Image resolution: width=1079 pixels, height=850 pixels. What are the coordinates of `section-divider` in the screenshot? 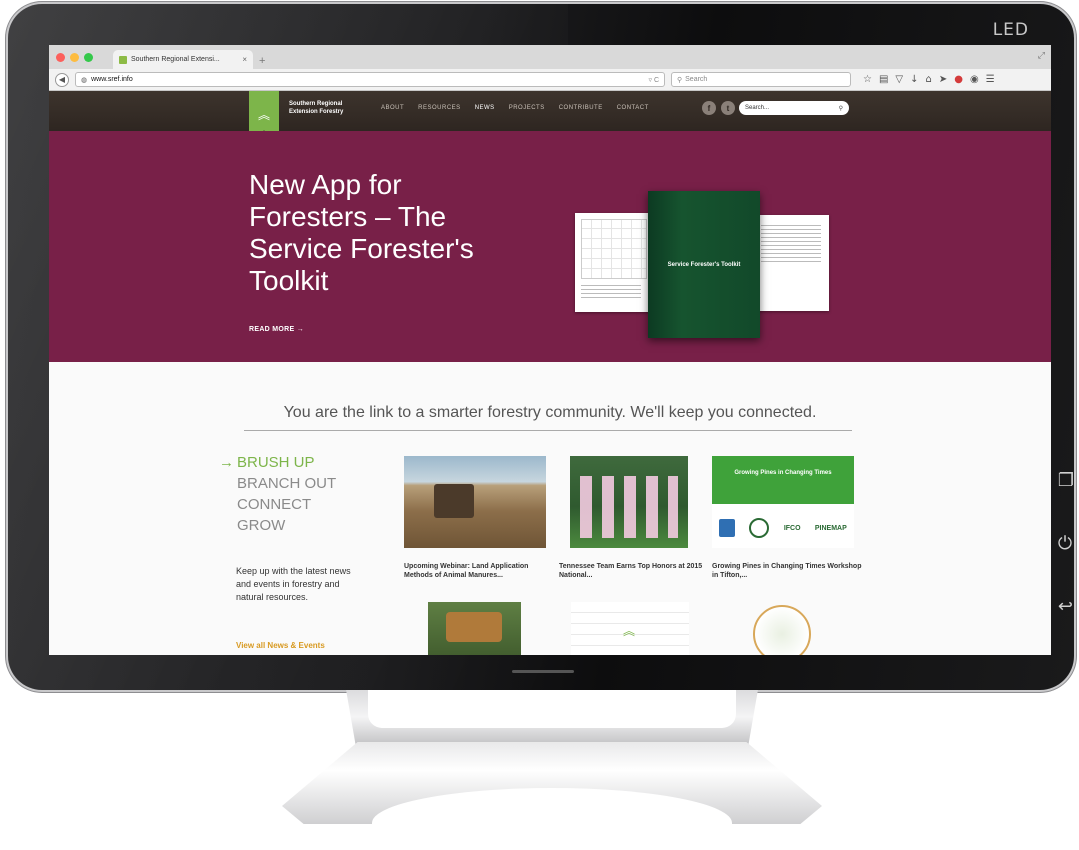 It's located at (548, 430).